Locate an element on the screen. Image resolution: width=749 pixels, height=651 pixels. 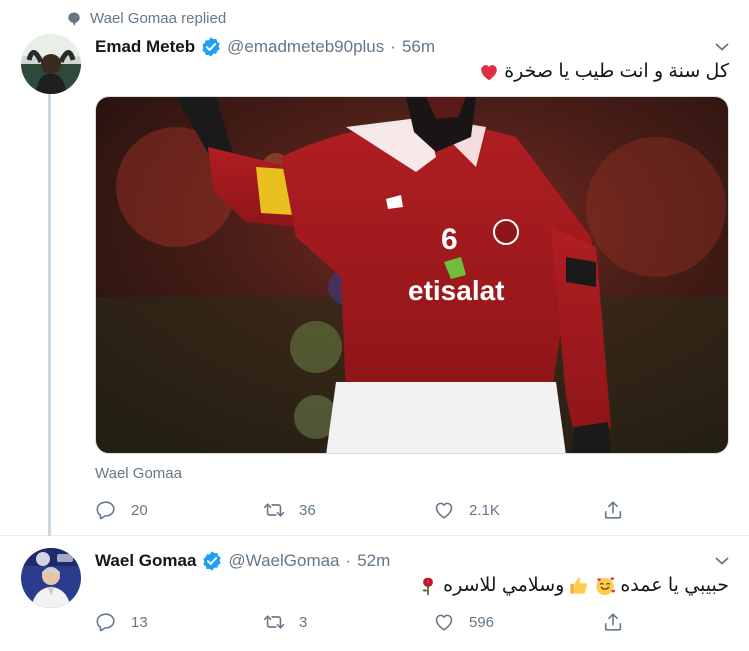
avatar-emad-meteb is located at coordinates (51, 64).